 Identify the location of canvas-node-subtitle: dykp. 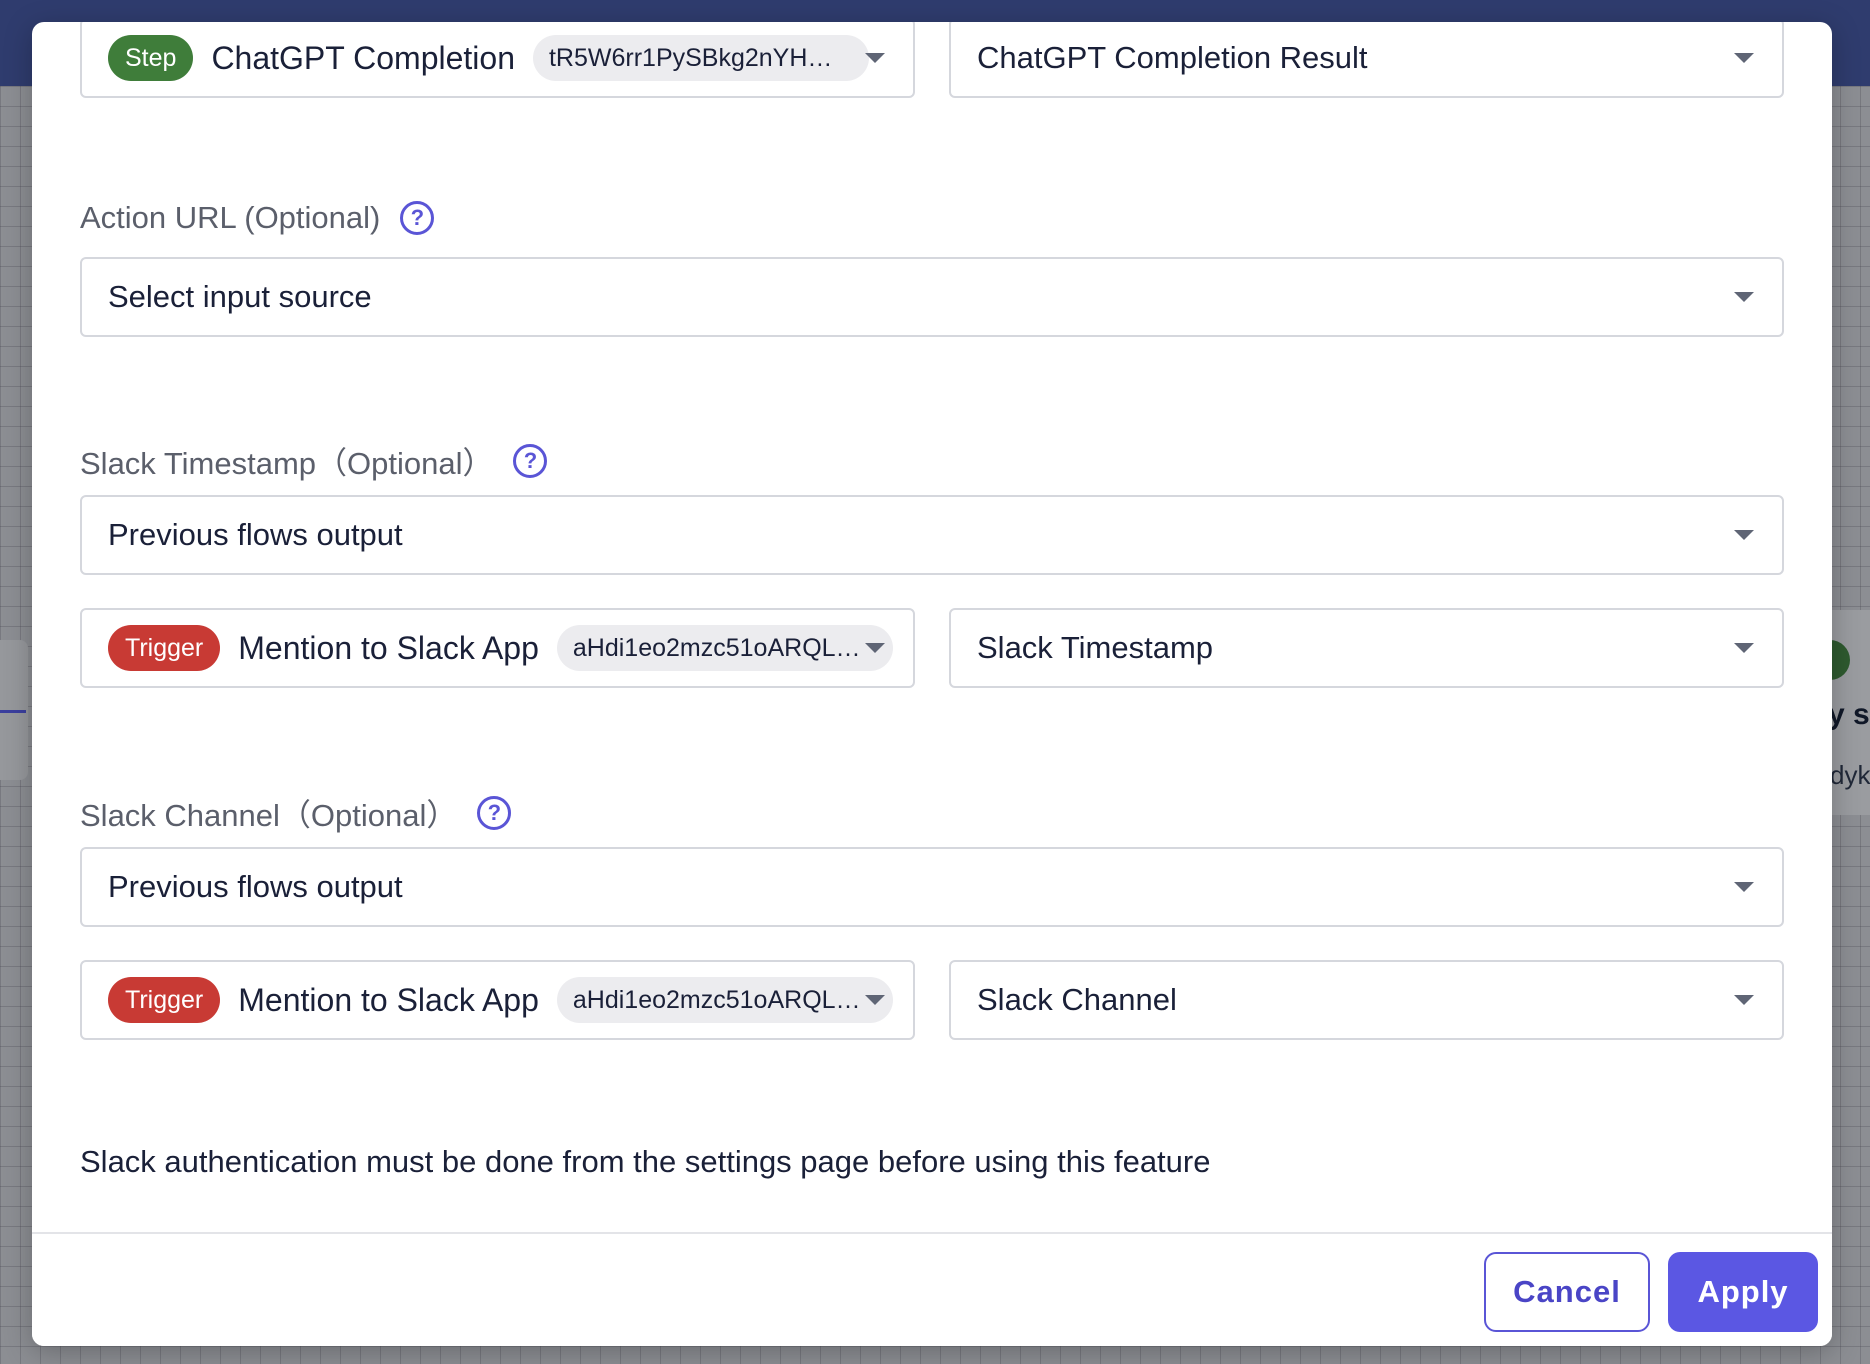
(1850, 775).